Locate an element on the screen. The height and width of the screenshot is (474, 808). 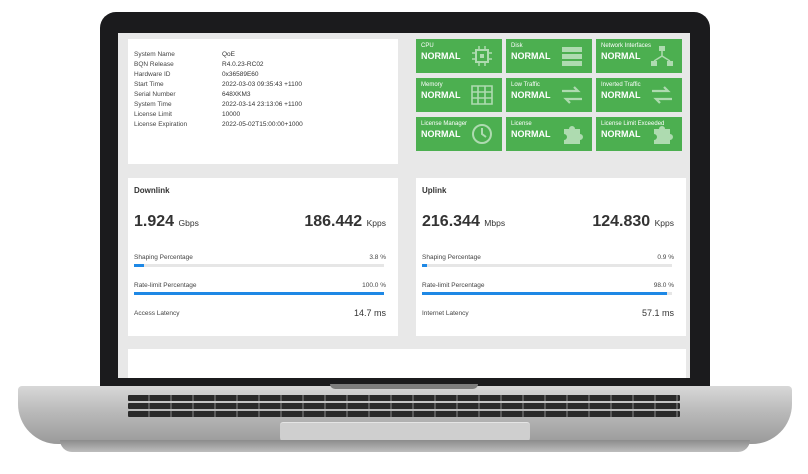
status-tile-memory: Memory NORMAL is located at coordinates (459, 95).